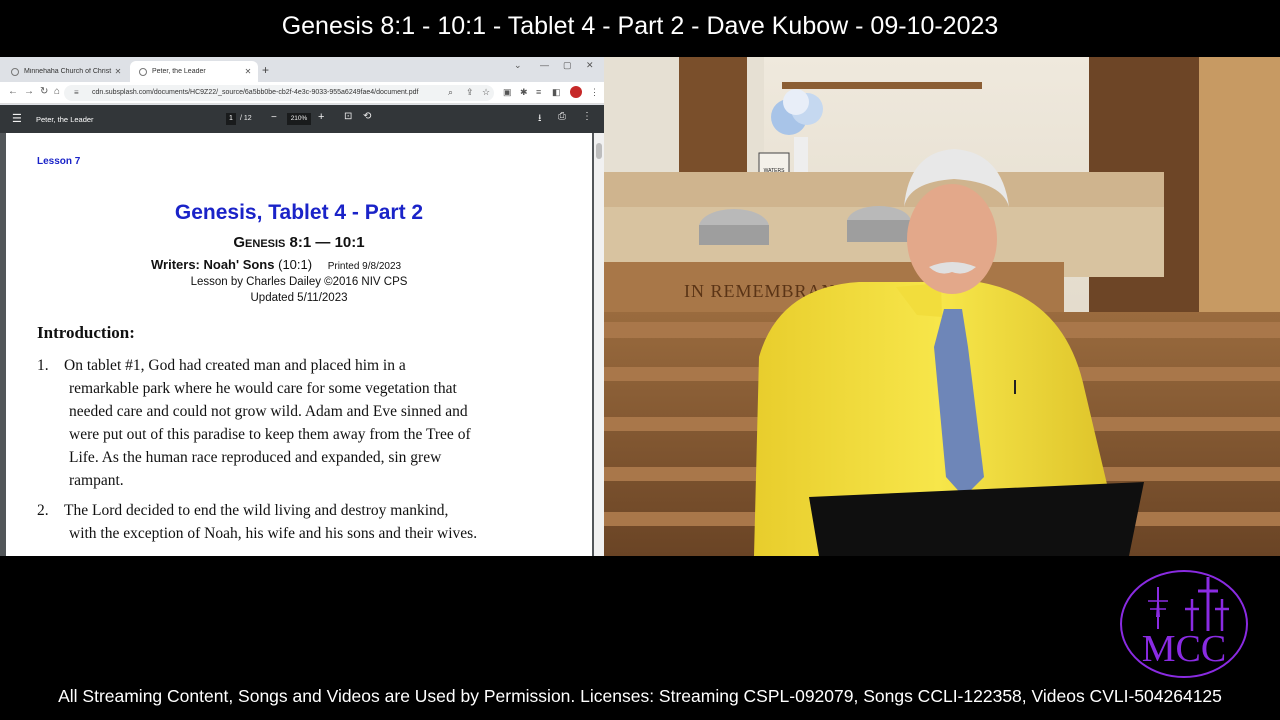 The height and width of the screenshot is (720, 1280). Describe the element at coordinates (544, 65) in the screenshot. I see `minimize-button: —` at that location.